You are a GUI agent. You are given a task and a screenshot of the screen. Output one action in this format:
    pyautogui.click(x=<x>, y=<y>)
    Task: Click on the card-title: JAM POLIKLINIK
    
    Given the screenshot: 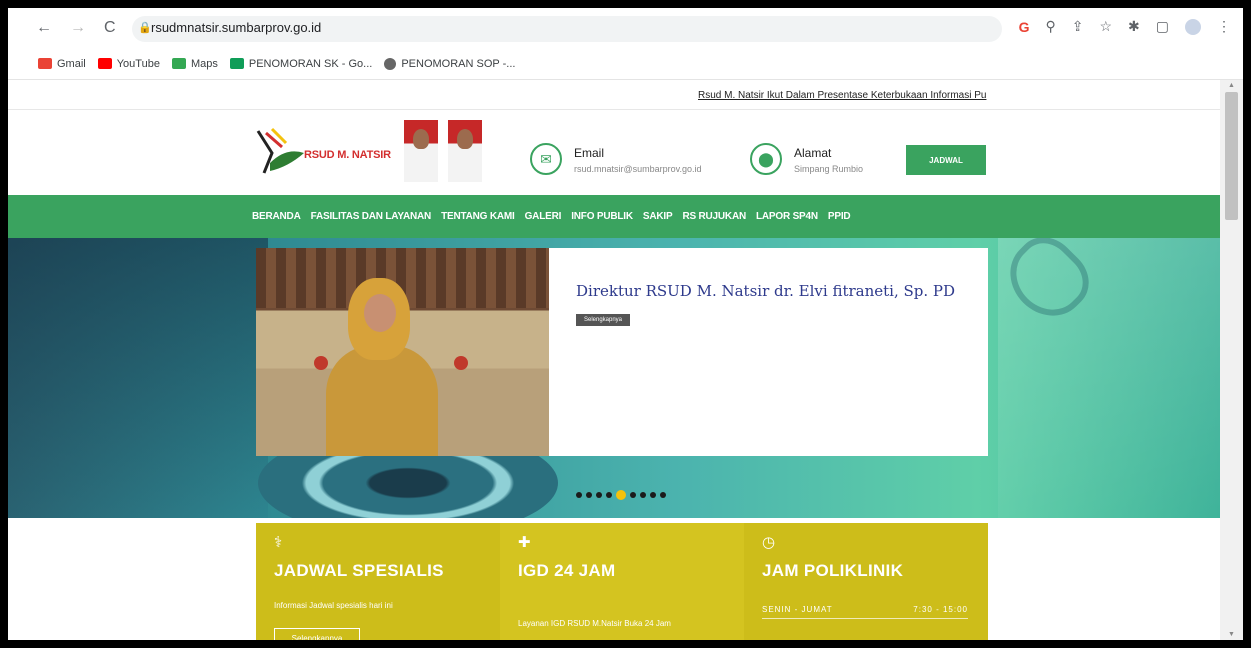 What is the action you would take?
    pyautogui.click(x=833, y=570)
    